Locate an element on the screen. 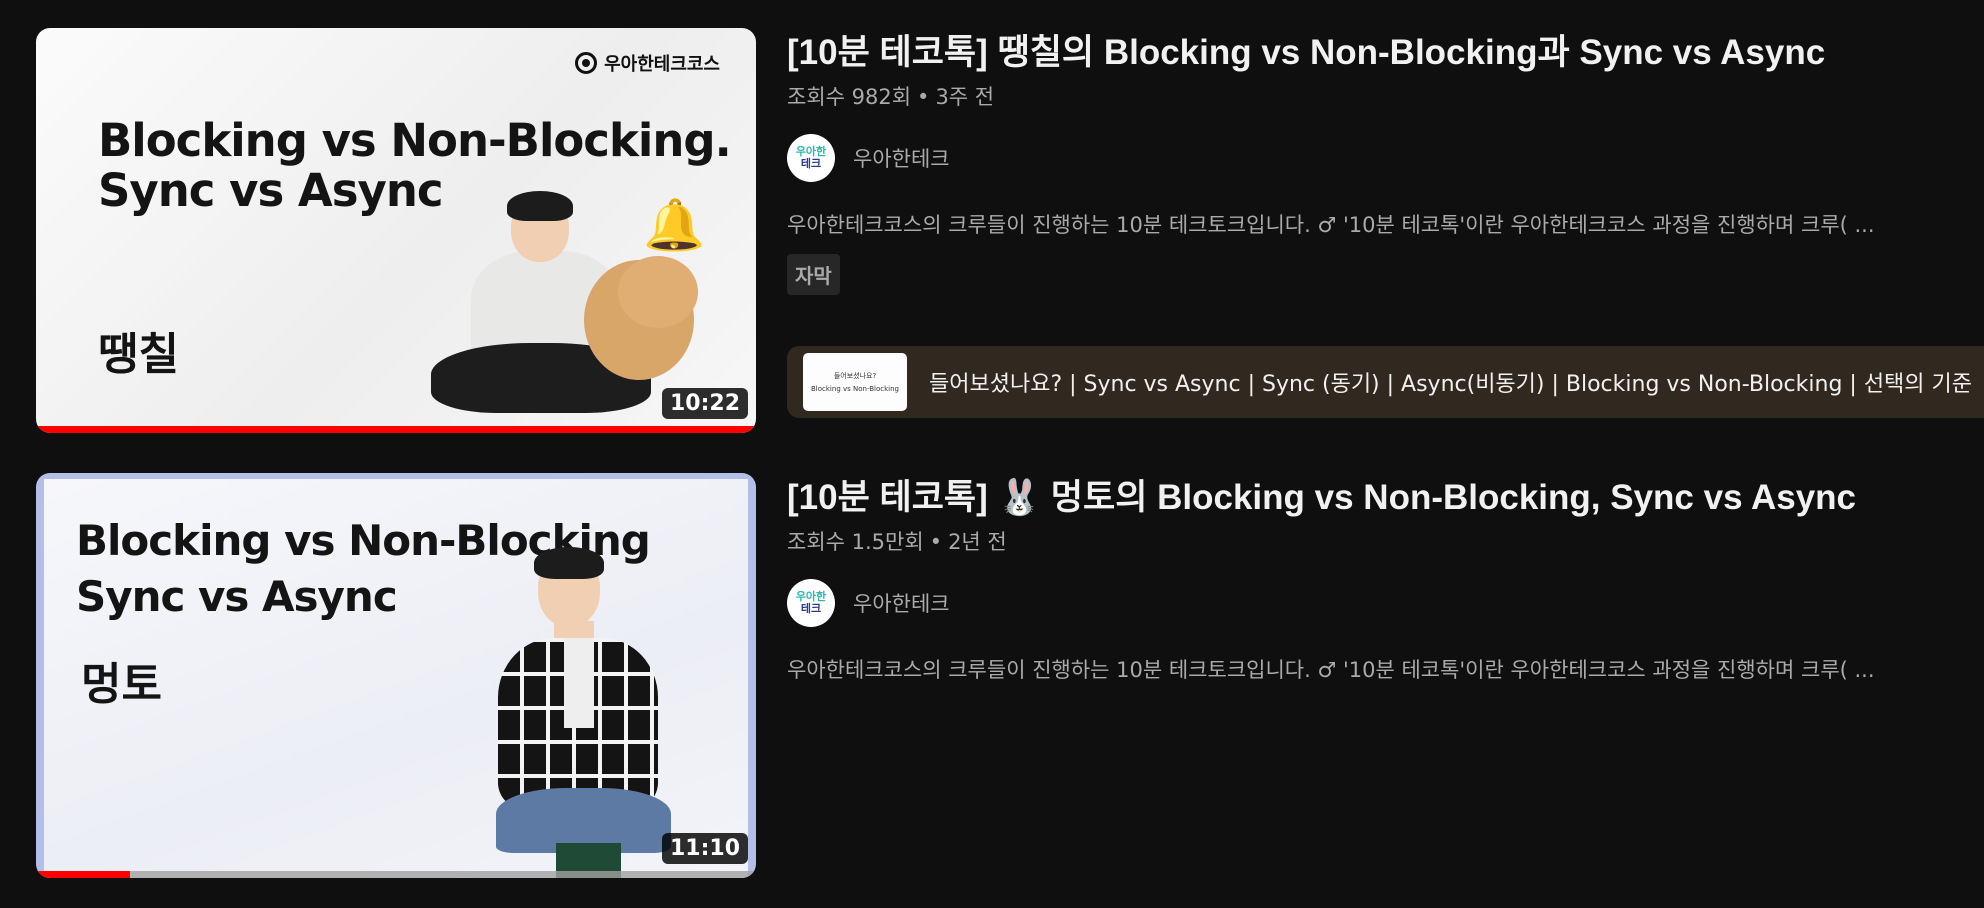 This screenshot has height=908, width=1984. brand-logo-icon is located at coordinates (586, 63).